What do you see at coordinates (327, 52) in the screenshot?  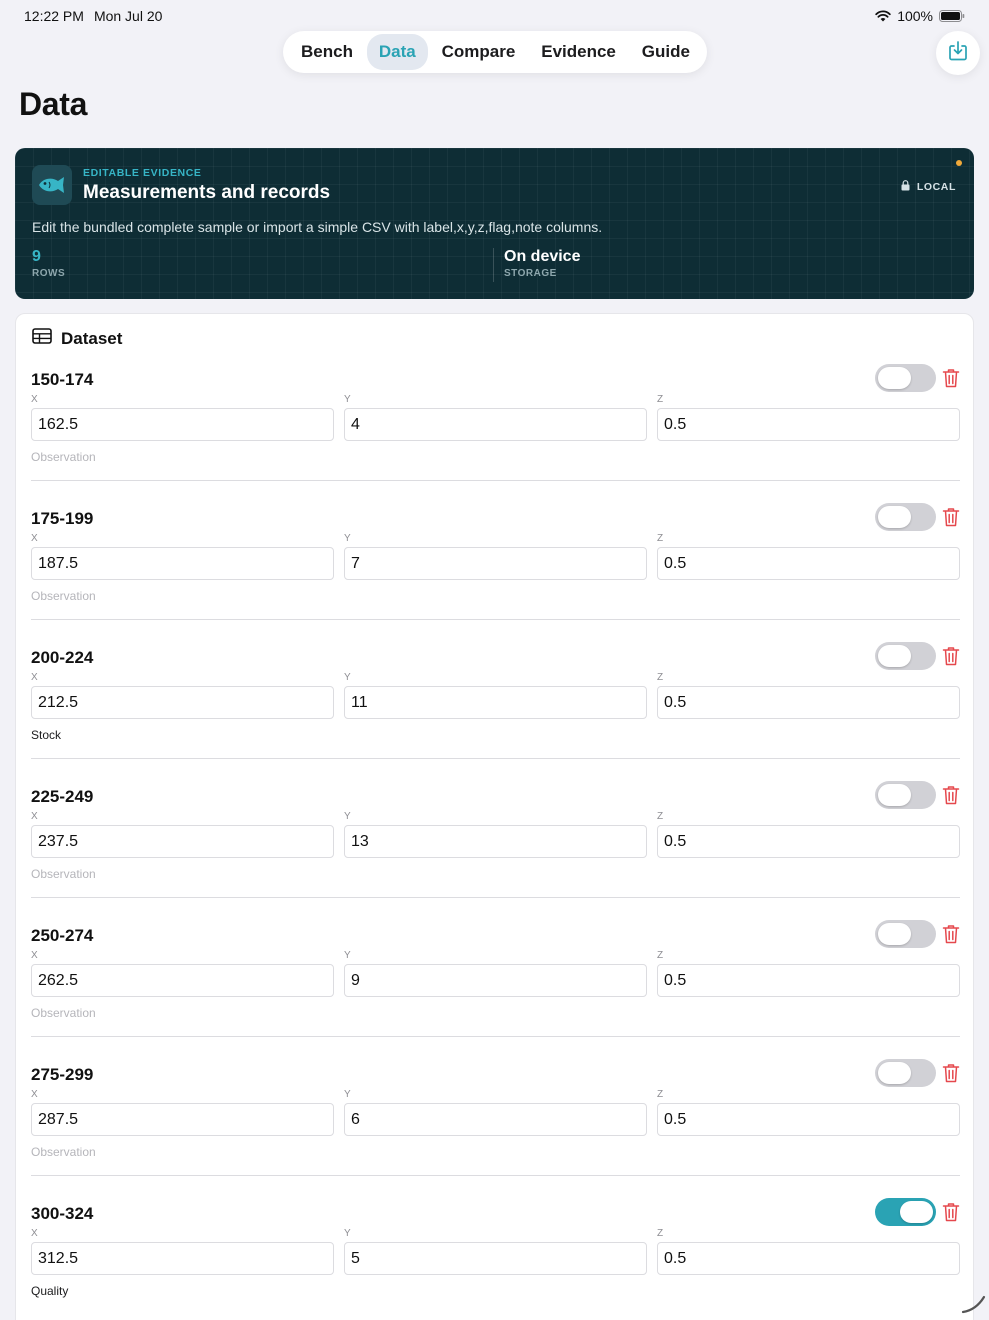 I see `tab-bench: Bench` at bounding box center [327, 52].